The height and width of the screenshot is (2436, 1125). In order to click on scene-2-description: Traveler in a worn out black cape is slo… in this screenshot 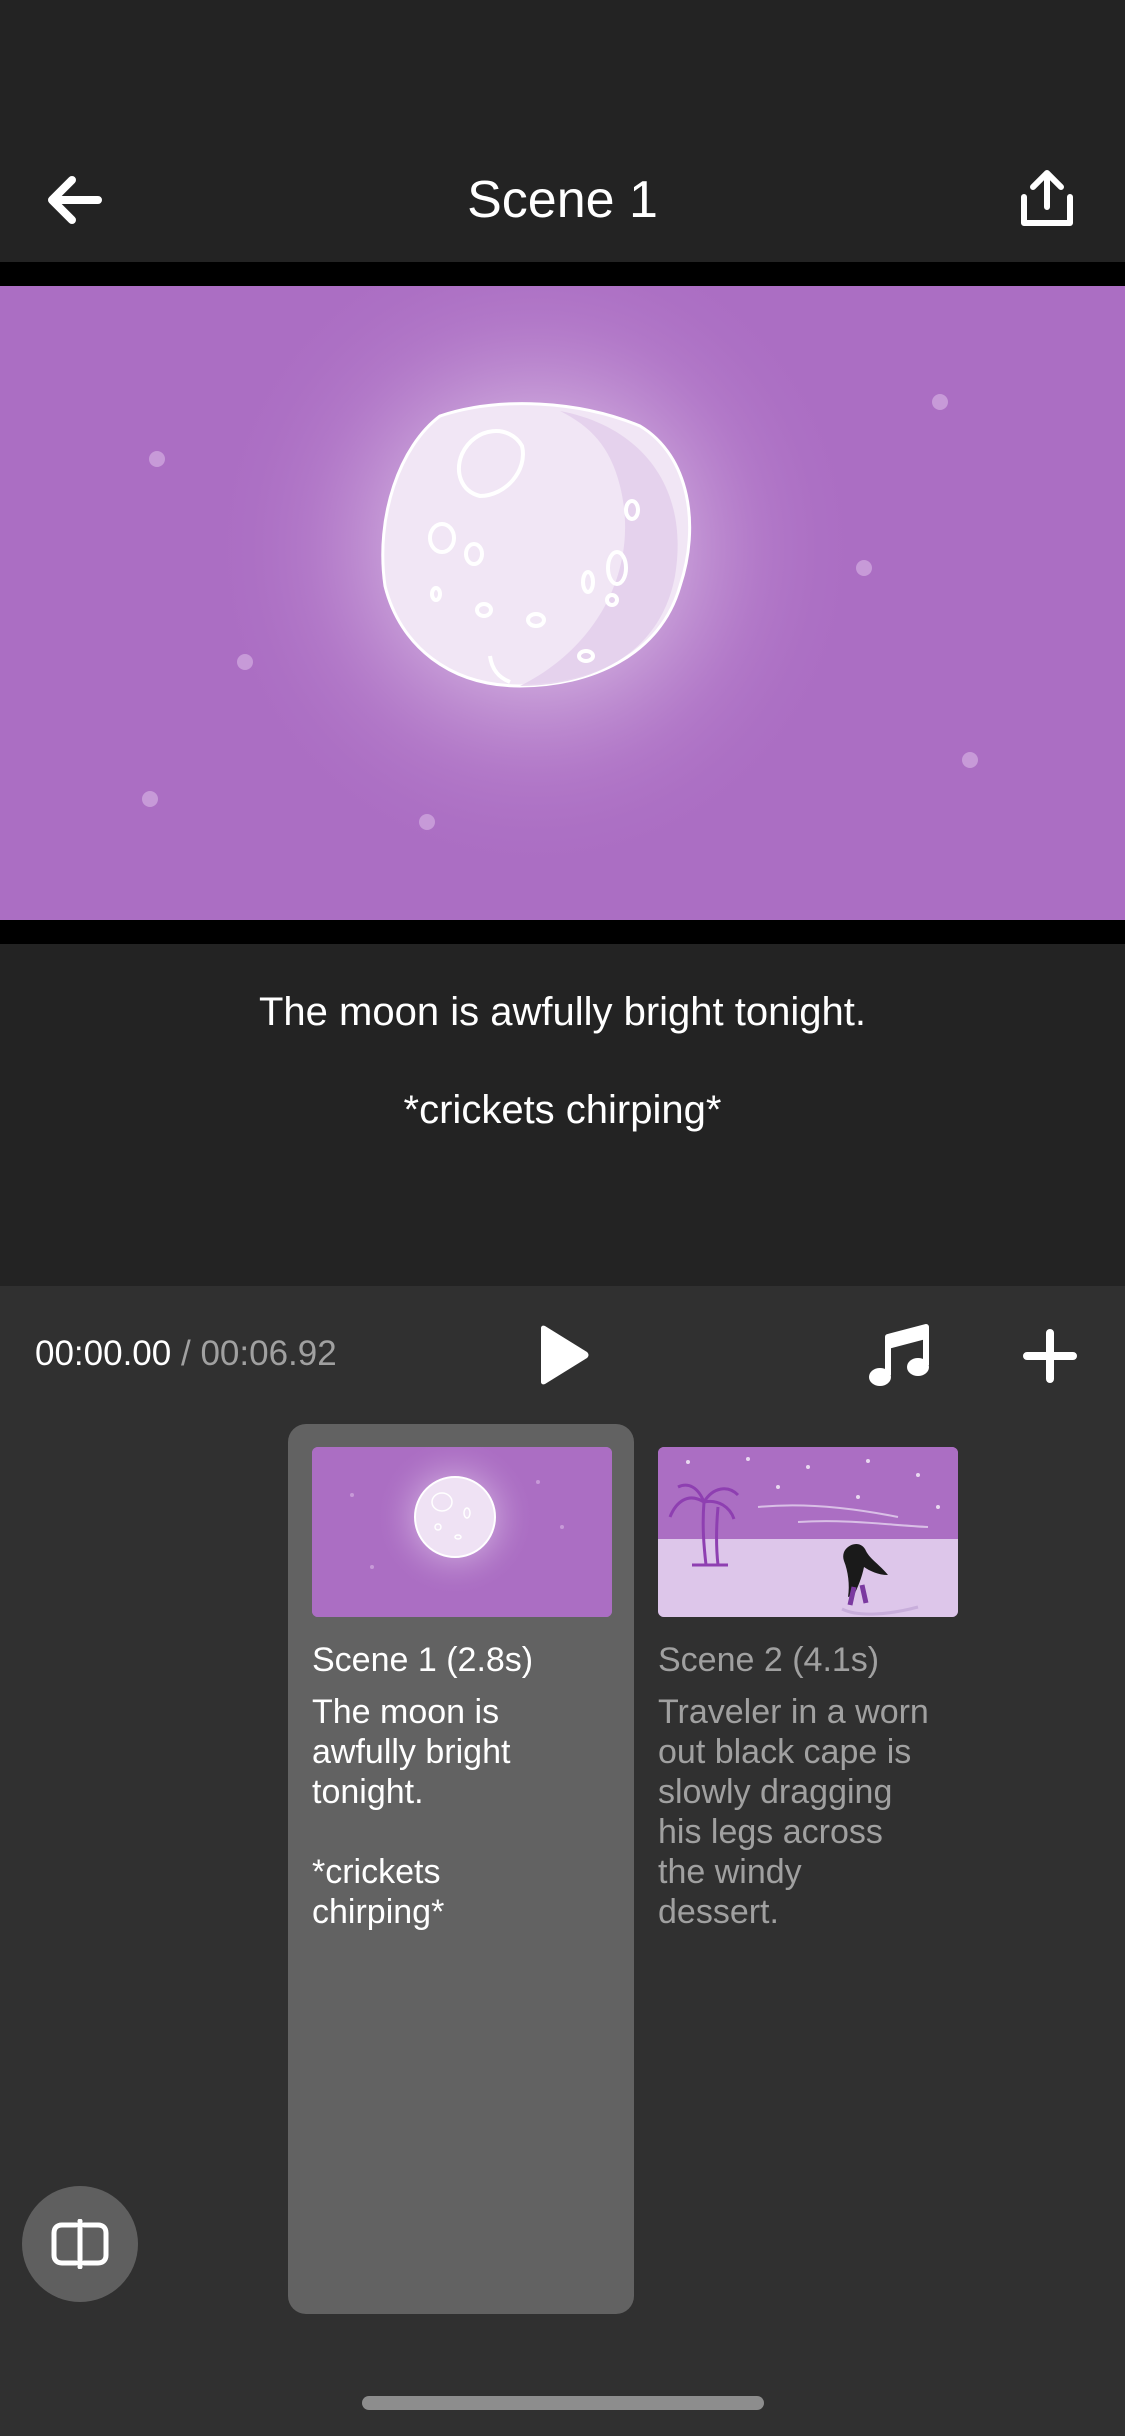, I will do `click(808, 1812)`.